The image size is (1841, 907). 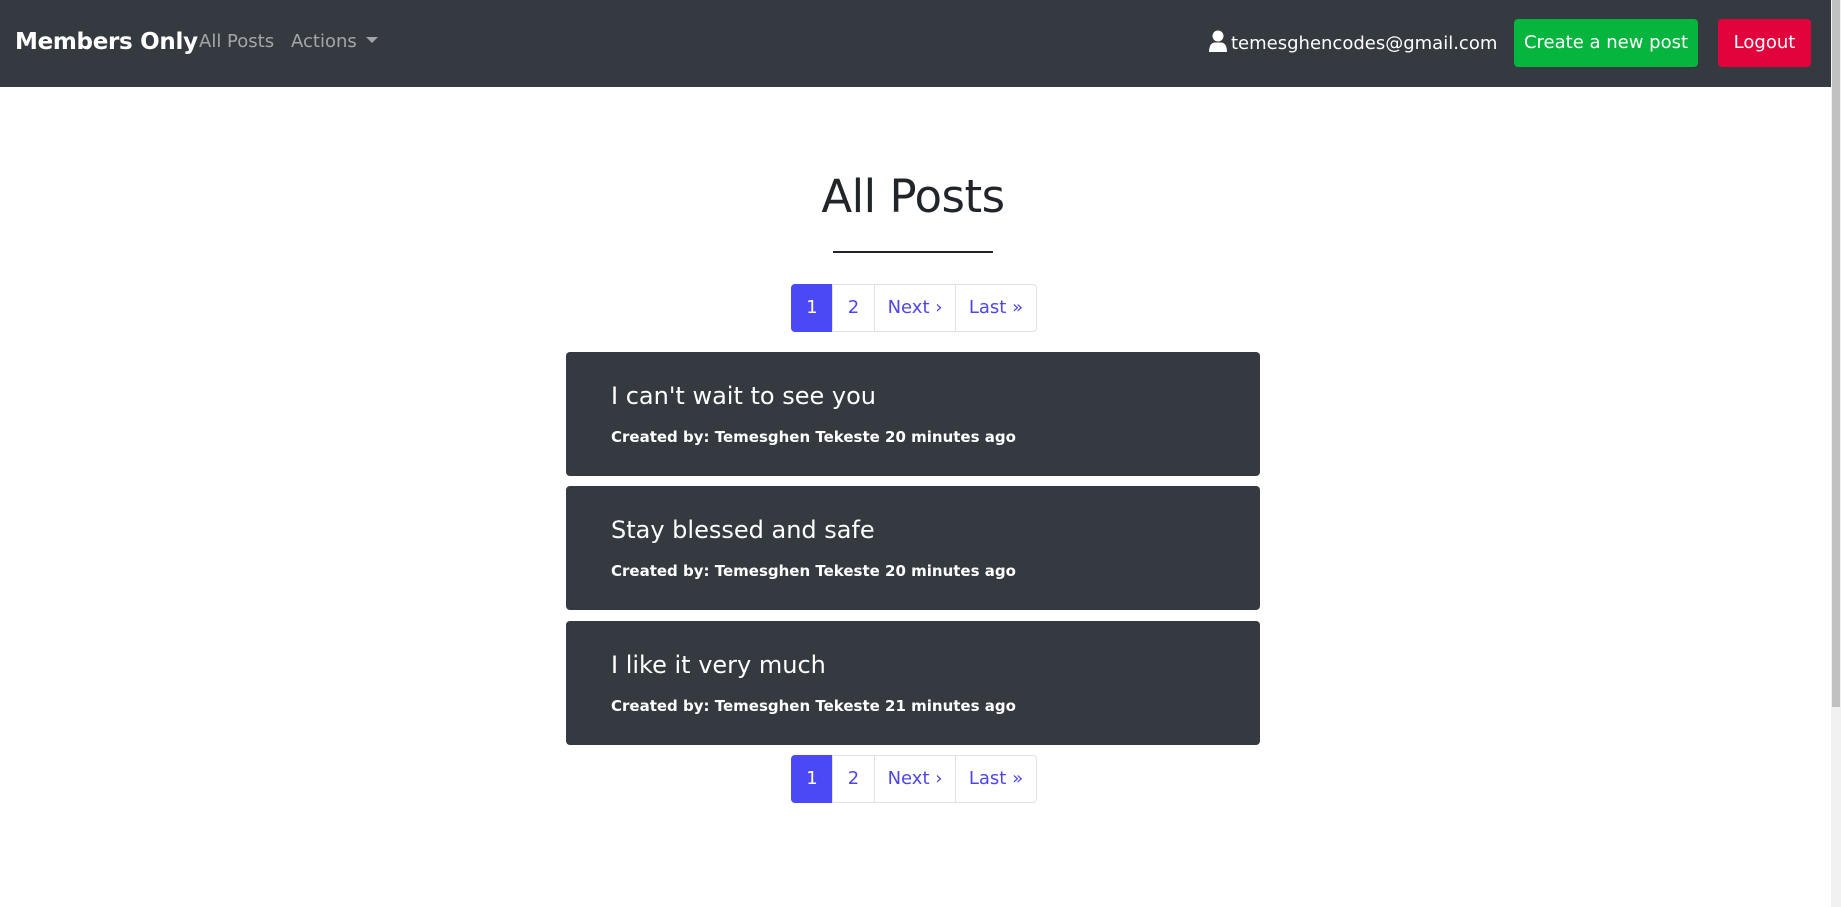 What do you see at coordinates (1364, 43) in the screenshot?
I see `user-email: temesghencodes@gmail.com` at bounding box center [1364, 43].